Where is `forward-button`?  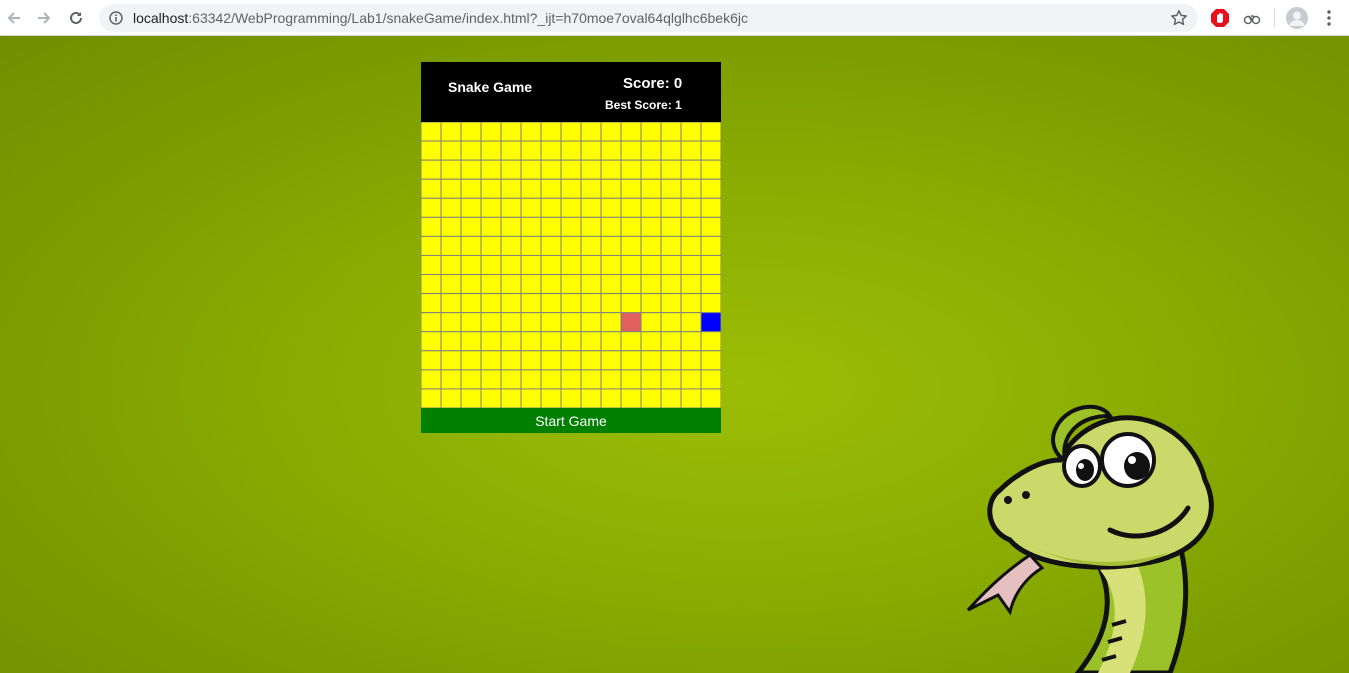
forward-button is located at coordinates (44, 18).